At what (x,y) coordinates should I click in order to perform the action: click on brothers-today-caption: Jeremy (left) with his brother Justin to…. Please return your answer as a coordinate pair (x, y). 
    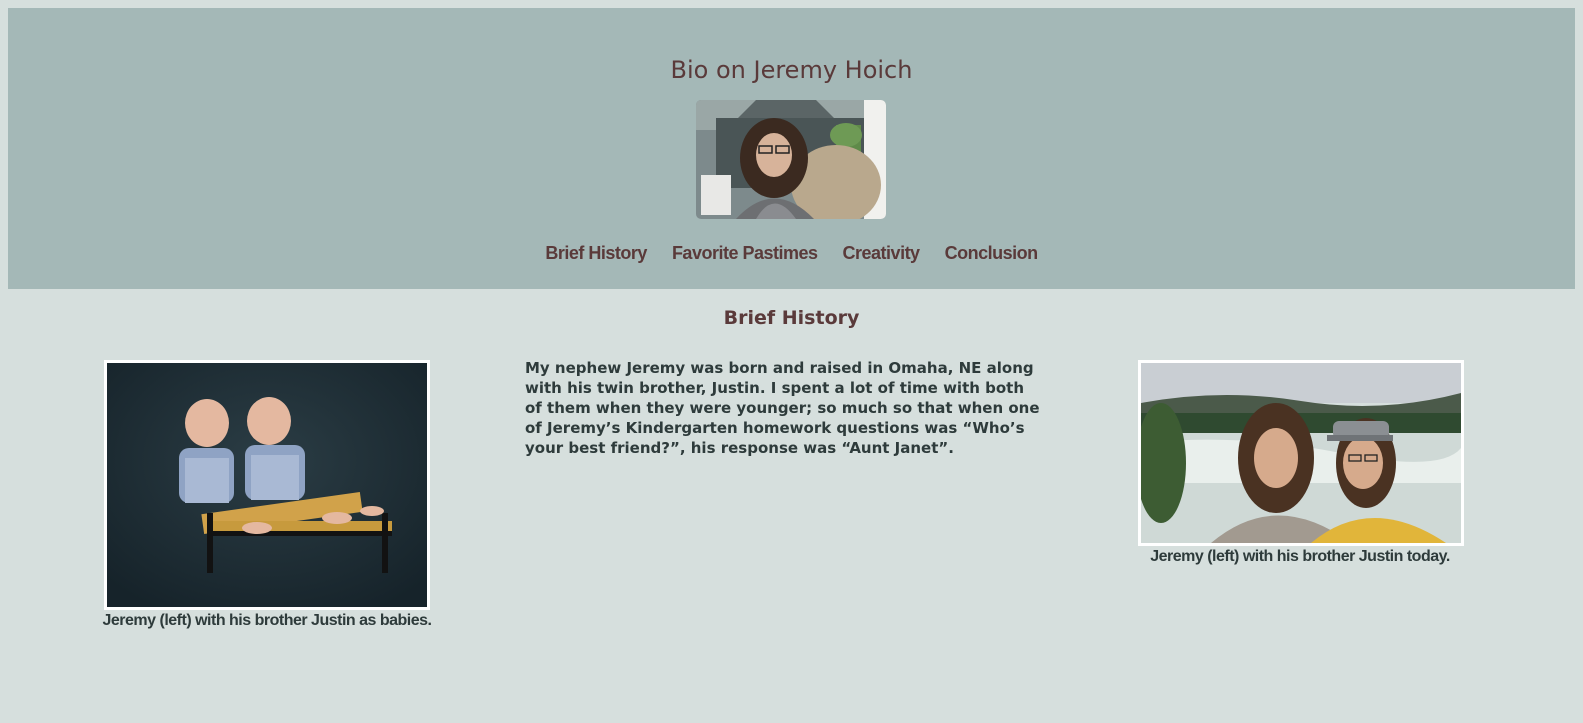
    Looking at the image, I should click on (1300, 556).